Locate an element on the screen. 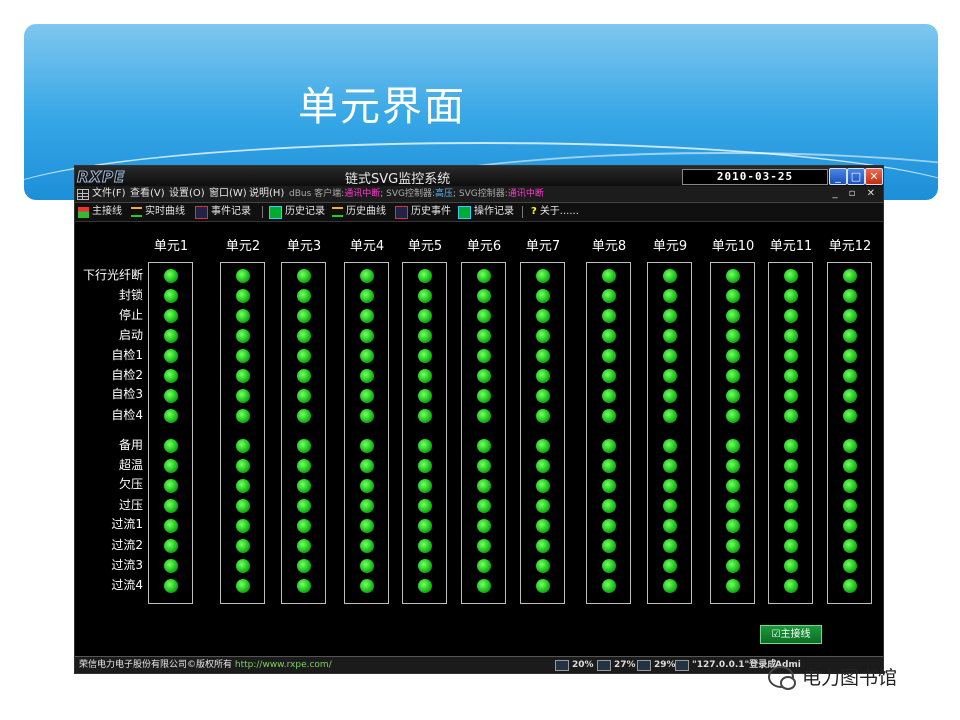 This screenshot has width=960, height=720. menu-help: 说明(H) is located at coordinates (266, 194).